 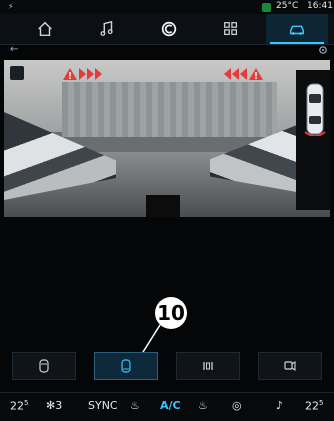 What do you see at coordinates (51, 405) in the screenshot?
I see `fan-icon: ✻` at bounding box center [51, 405].